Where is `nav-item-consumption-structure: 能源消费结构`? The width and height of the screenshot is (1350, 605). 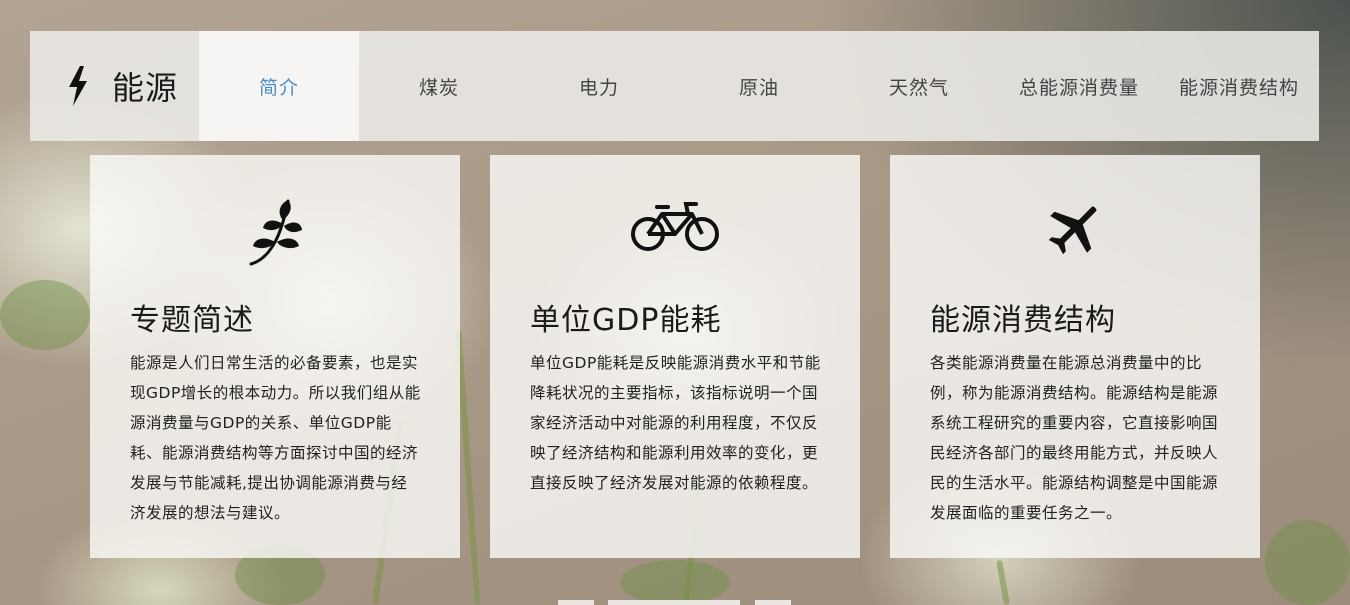 nav-item-consumption-structure: 能源消费结构 is located at coordinates (1239, 86).